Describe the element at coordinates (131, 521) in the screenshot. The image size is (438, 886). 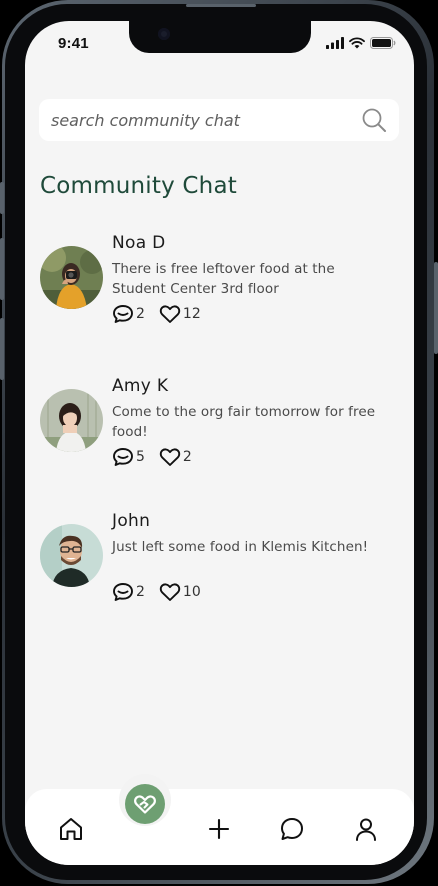
I see `post-author: John` at that location.